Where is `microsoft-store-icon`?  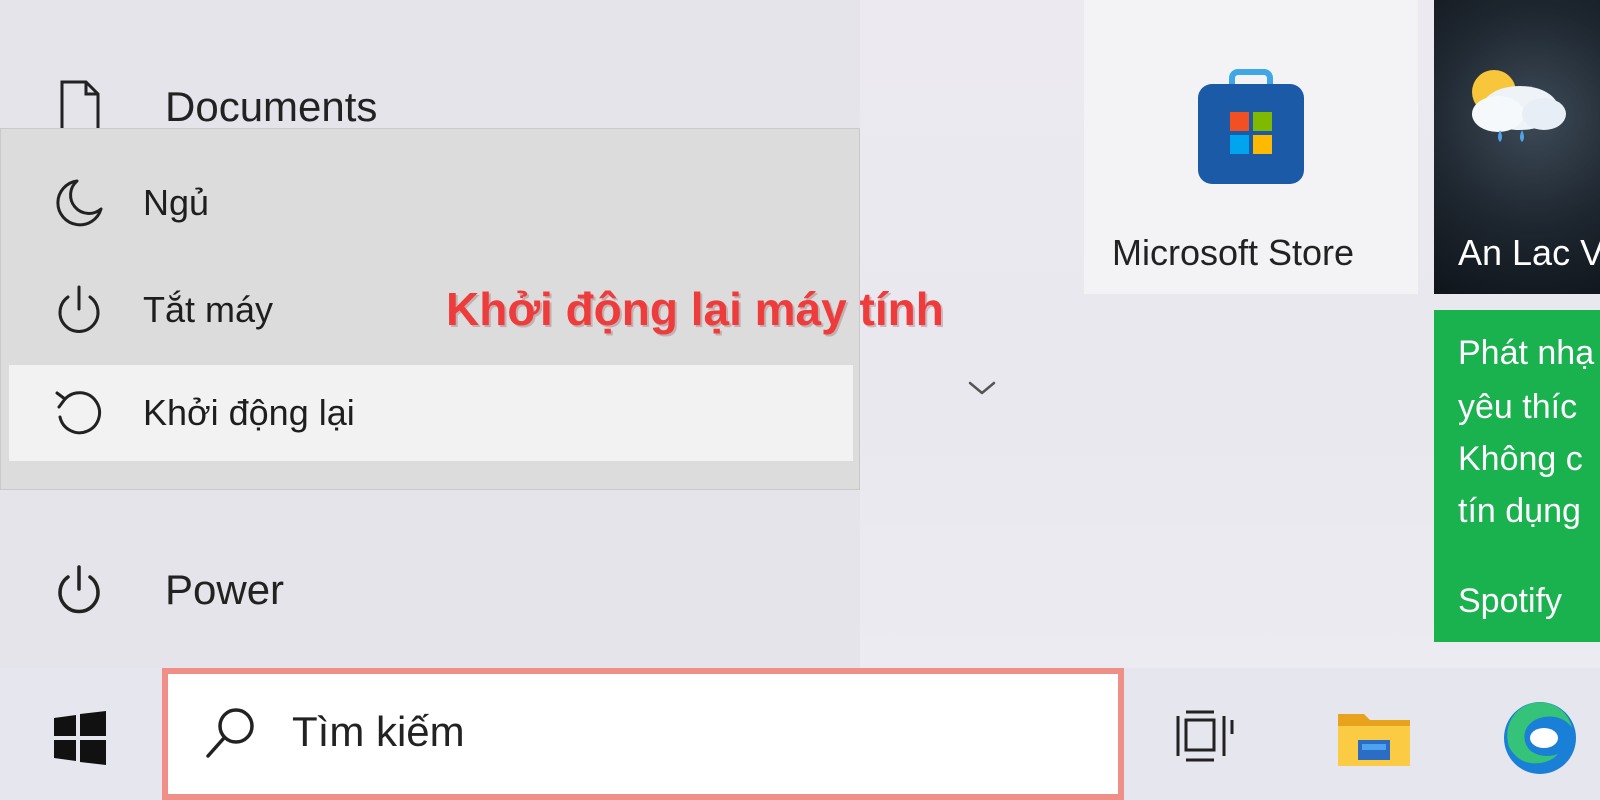 microsoft-store-icon is located at coordinates (1251, 126).